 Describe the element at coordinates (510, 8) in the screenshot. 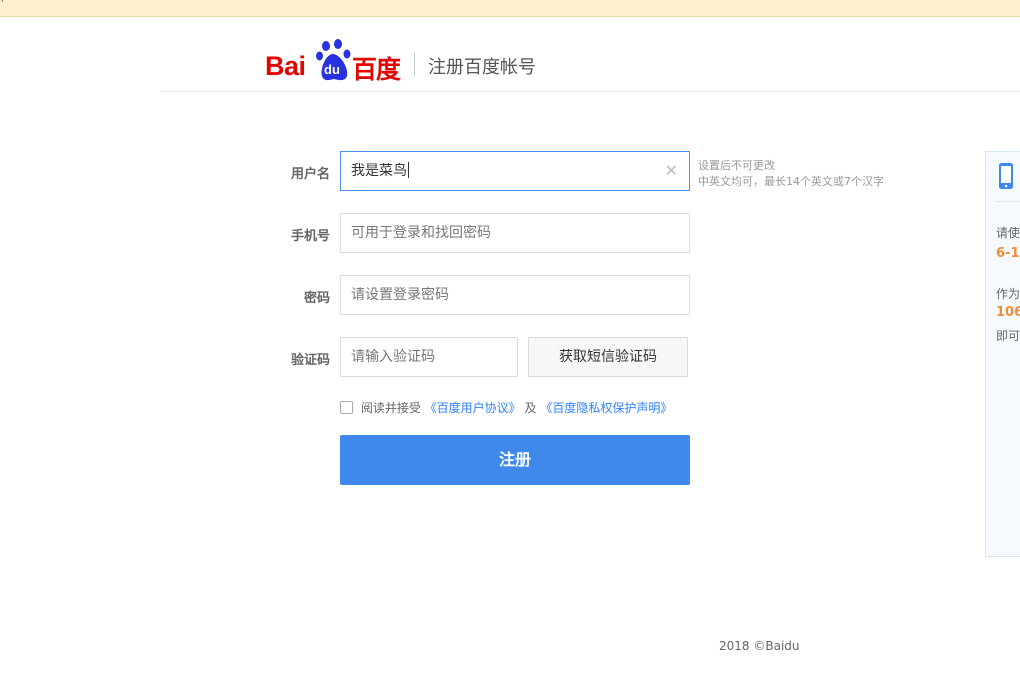

I see `top-notification-strip: '` at that location.